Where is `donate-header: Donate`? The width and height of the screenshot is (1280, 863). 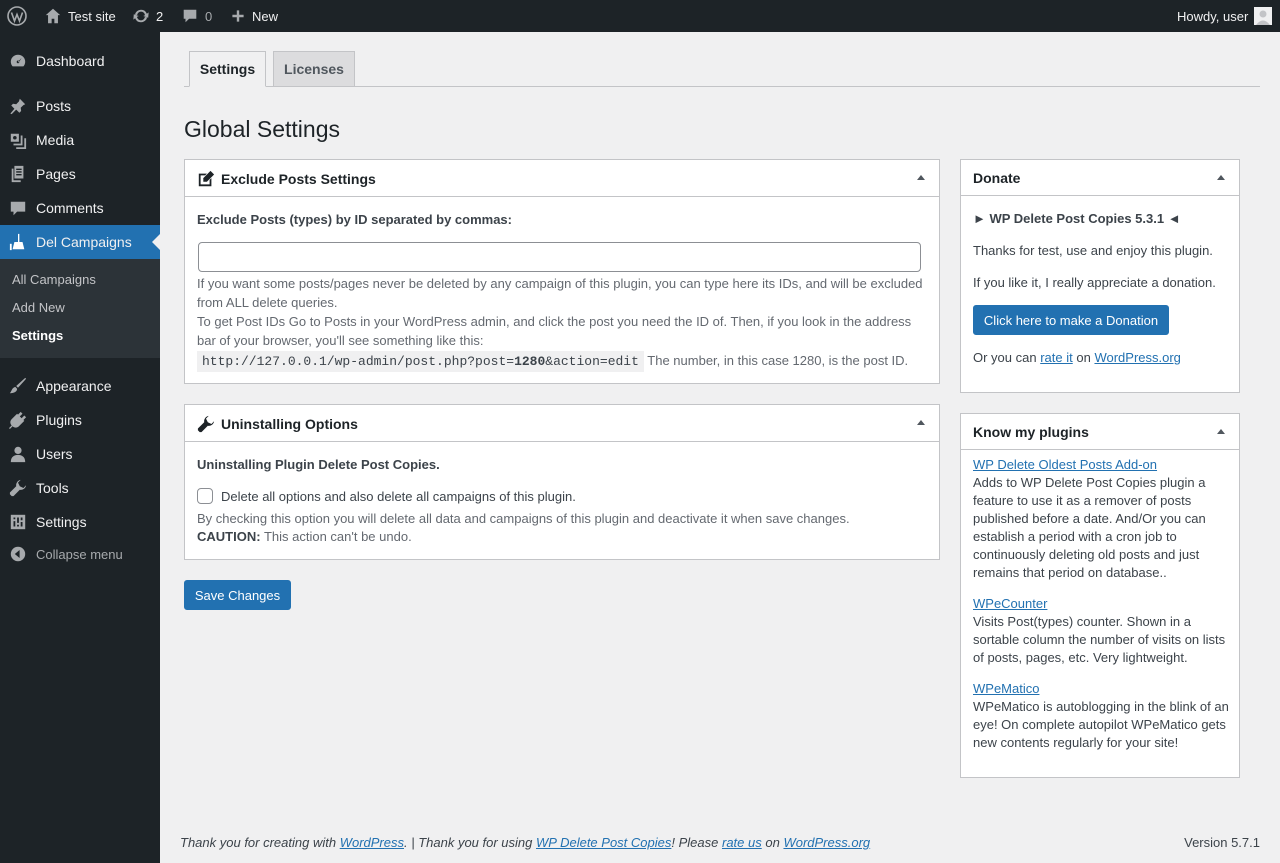
donate-header: Donate is located at coordinates (1100, 178).